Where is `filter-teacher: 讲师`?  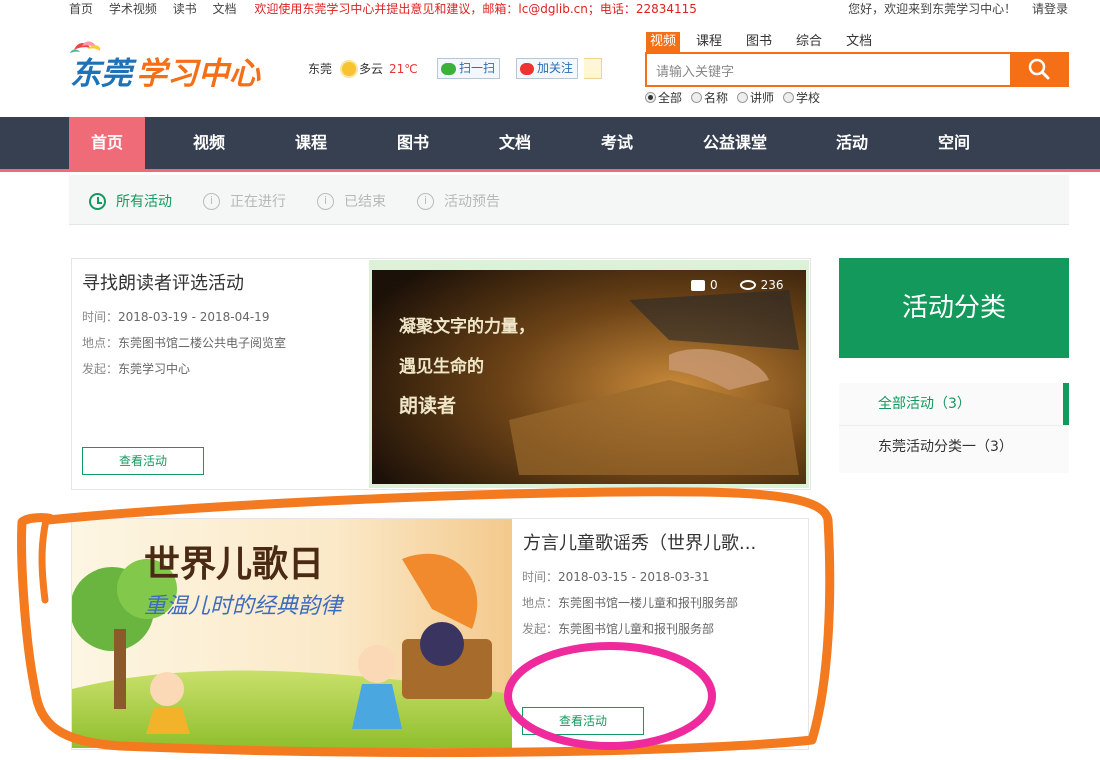 filter-teacher: 讲师 is located at coordinates (755, 97).